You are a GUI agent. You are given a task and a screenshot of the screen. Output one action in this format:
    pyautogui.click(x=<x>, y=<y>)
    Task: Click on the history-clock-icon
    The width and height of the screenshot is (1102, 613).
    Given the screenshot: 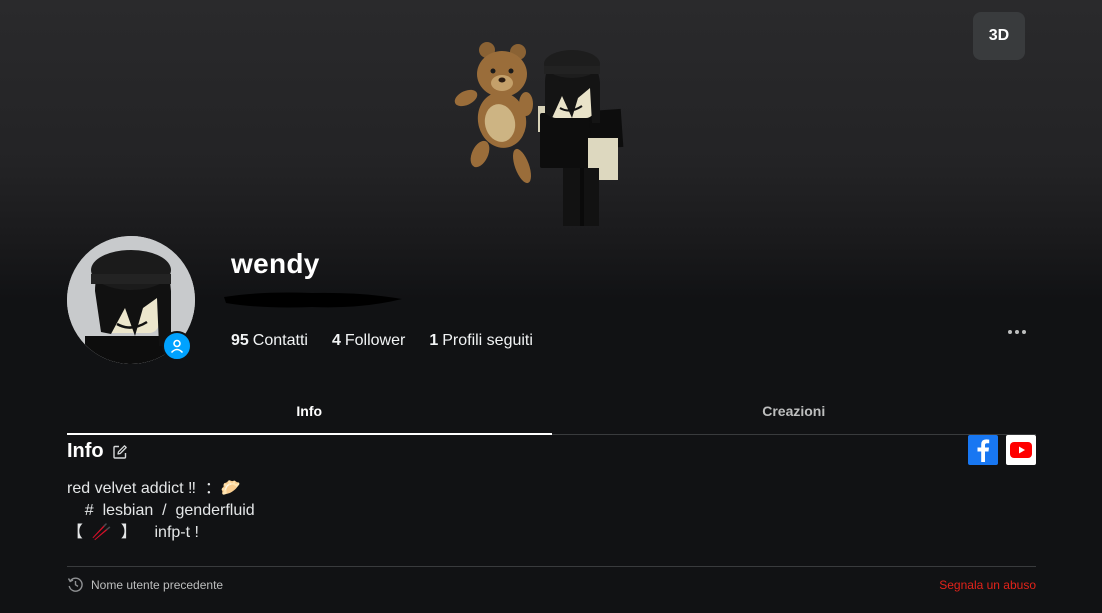 What is the action you would take?
    pyautogui.click(x=75, y=584)
    